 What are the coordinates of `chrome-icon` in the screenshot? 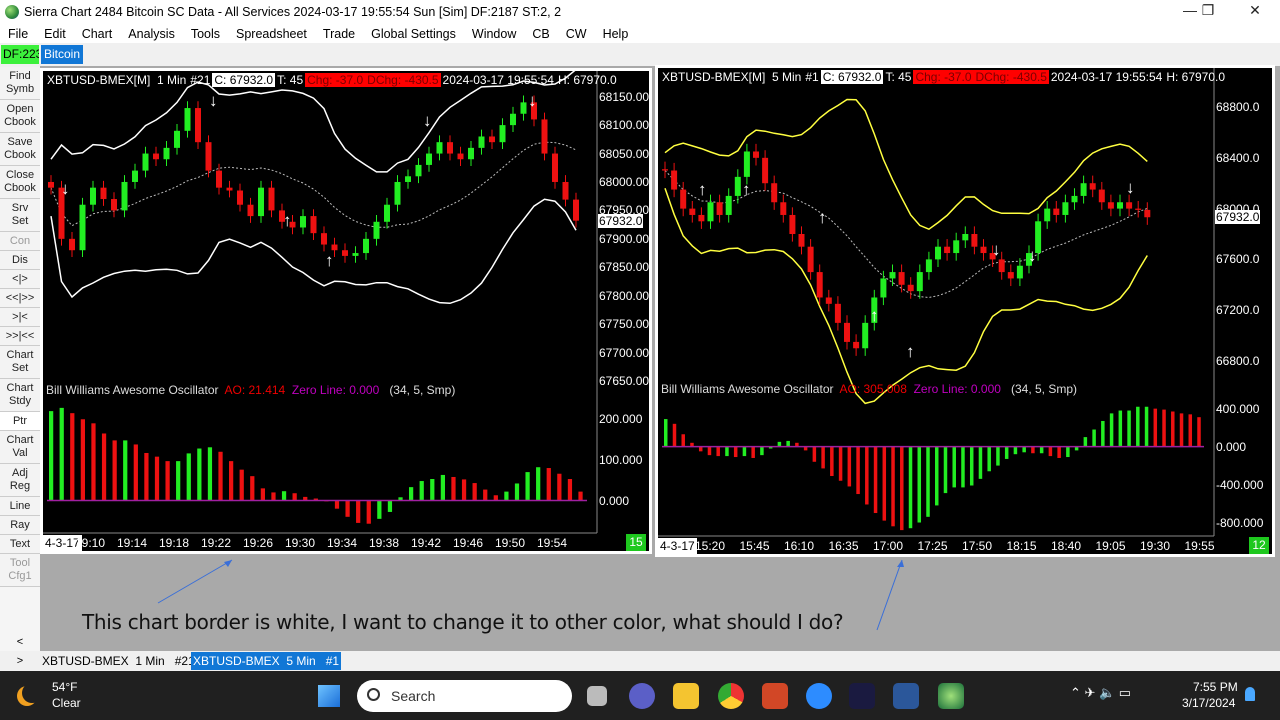 It's located at (731, 696).